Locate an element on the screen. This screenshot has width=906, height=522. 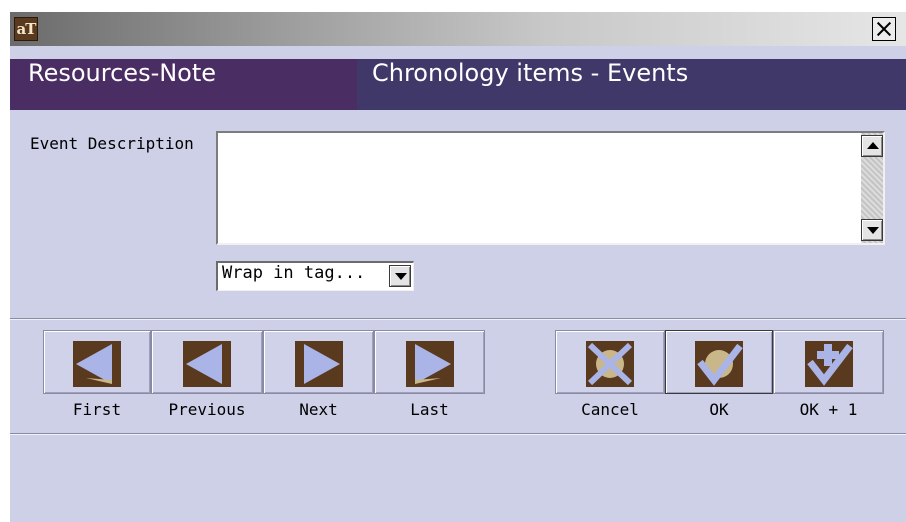
previous-icon is located at coordinates (207, 364).